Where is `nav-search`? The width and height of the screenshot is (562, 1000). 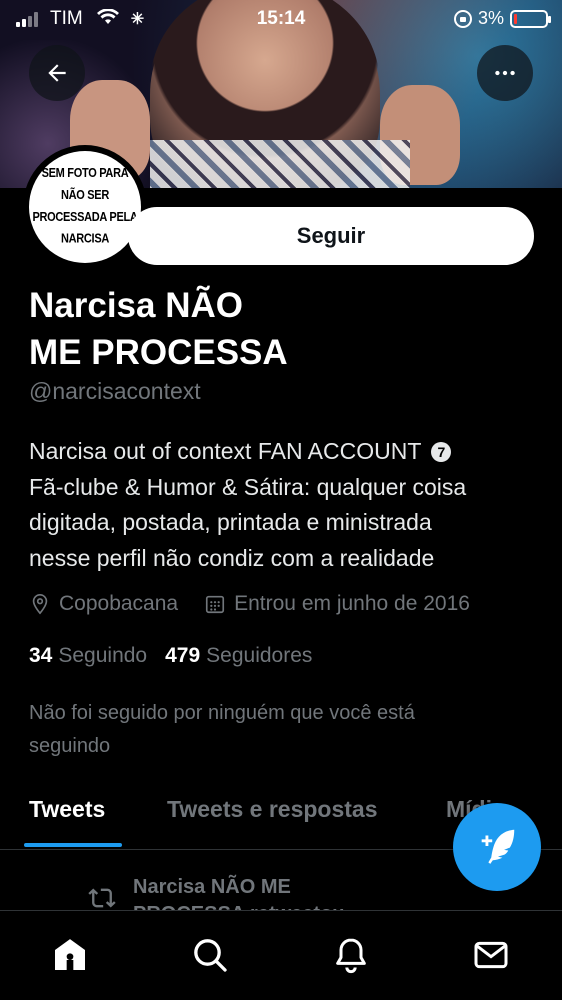
nav-search is located at coordinates (210, 955).